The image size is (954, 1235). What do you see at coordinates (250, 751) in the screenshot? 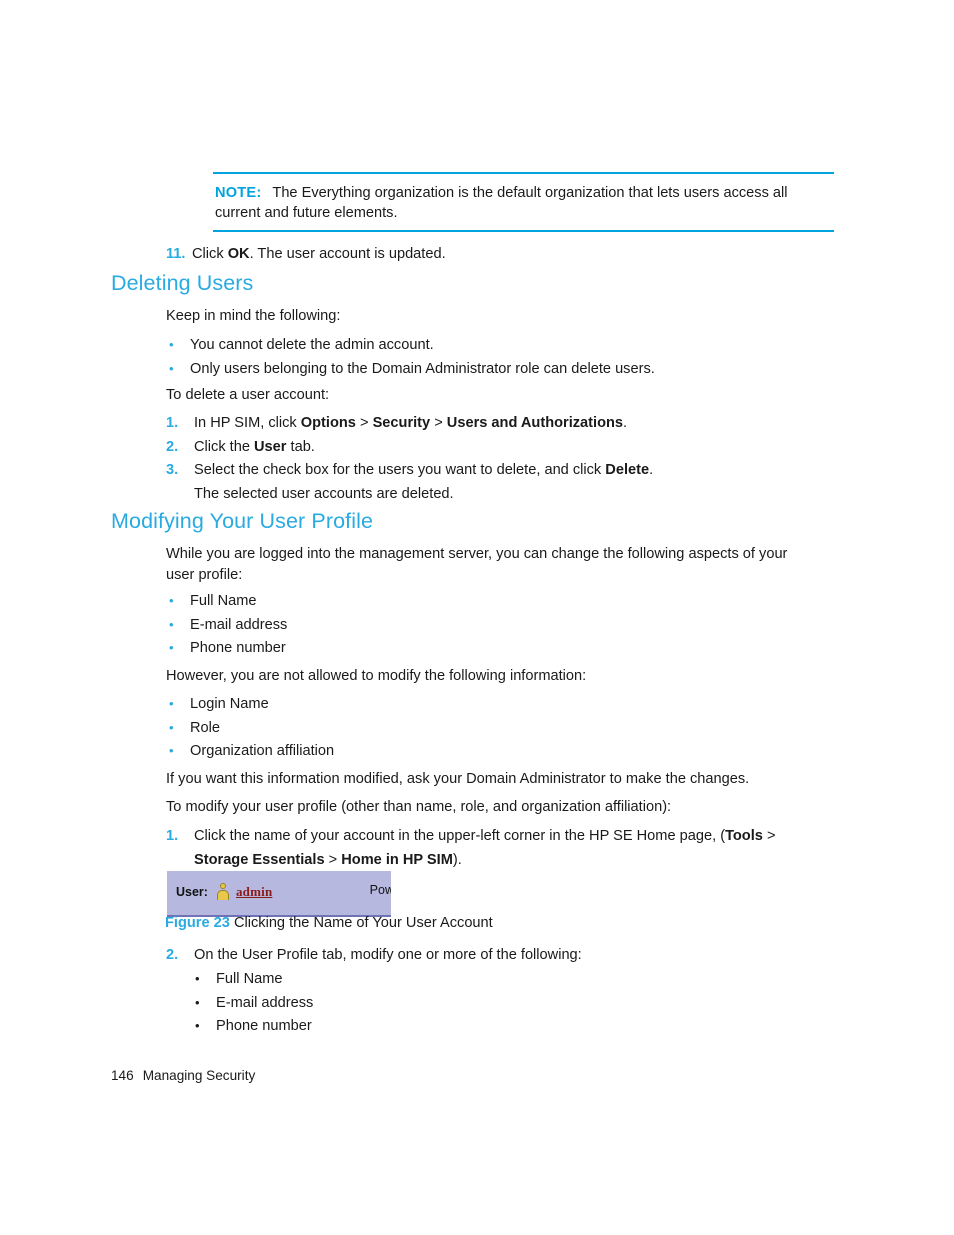
I see `list-item: Organization affiliation` at bounding box center [250, 751].